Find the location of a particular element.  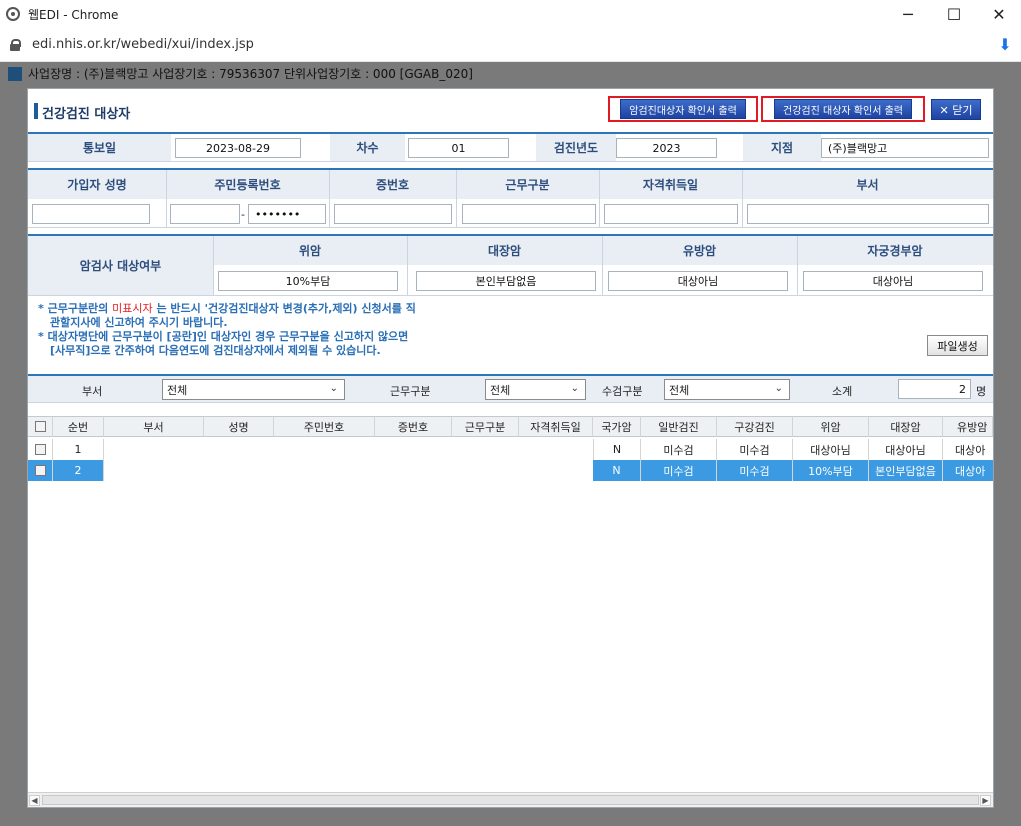

col-header-name: 성명 is located at coordinates (239, 426).